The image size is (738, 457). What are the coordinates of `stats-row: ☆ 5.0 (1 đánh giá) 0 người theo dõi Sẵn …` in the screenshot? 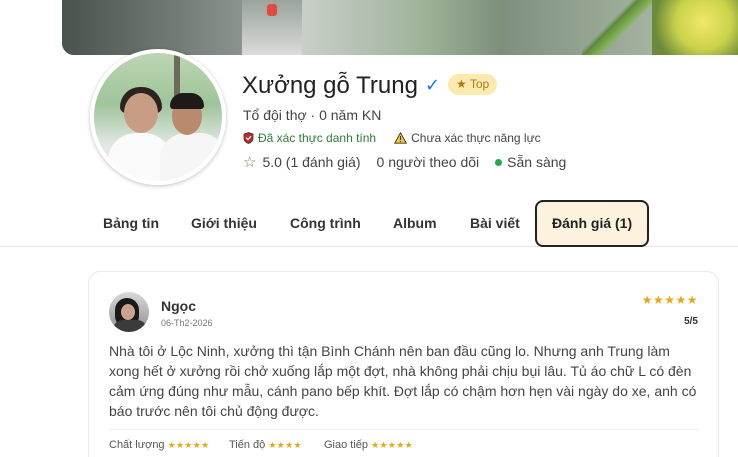 It's located at (404, 162).